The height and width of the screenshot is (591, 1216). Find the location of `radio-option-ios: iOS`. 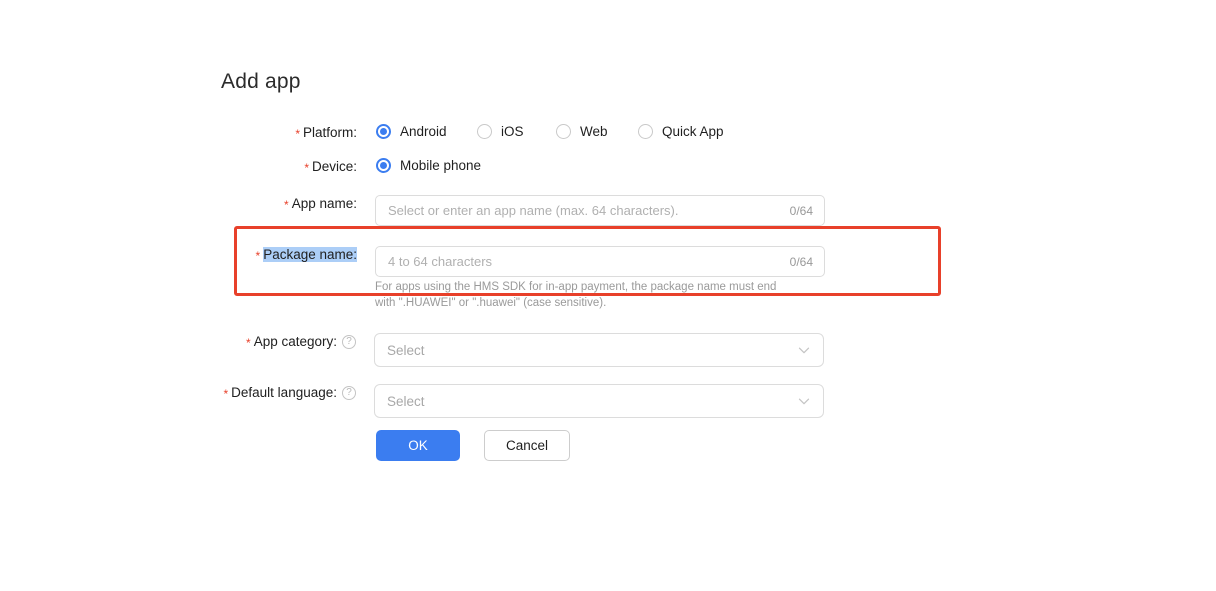

radio-option-ios: iOS is located at coordinates (516, 131).